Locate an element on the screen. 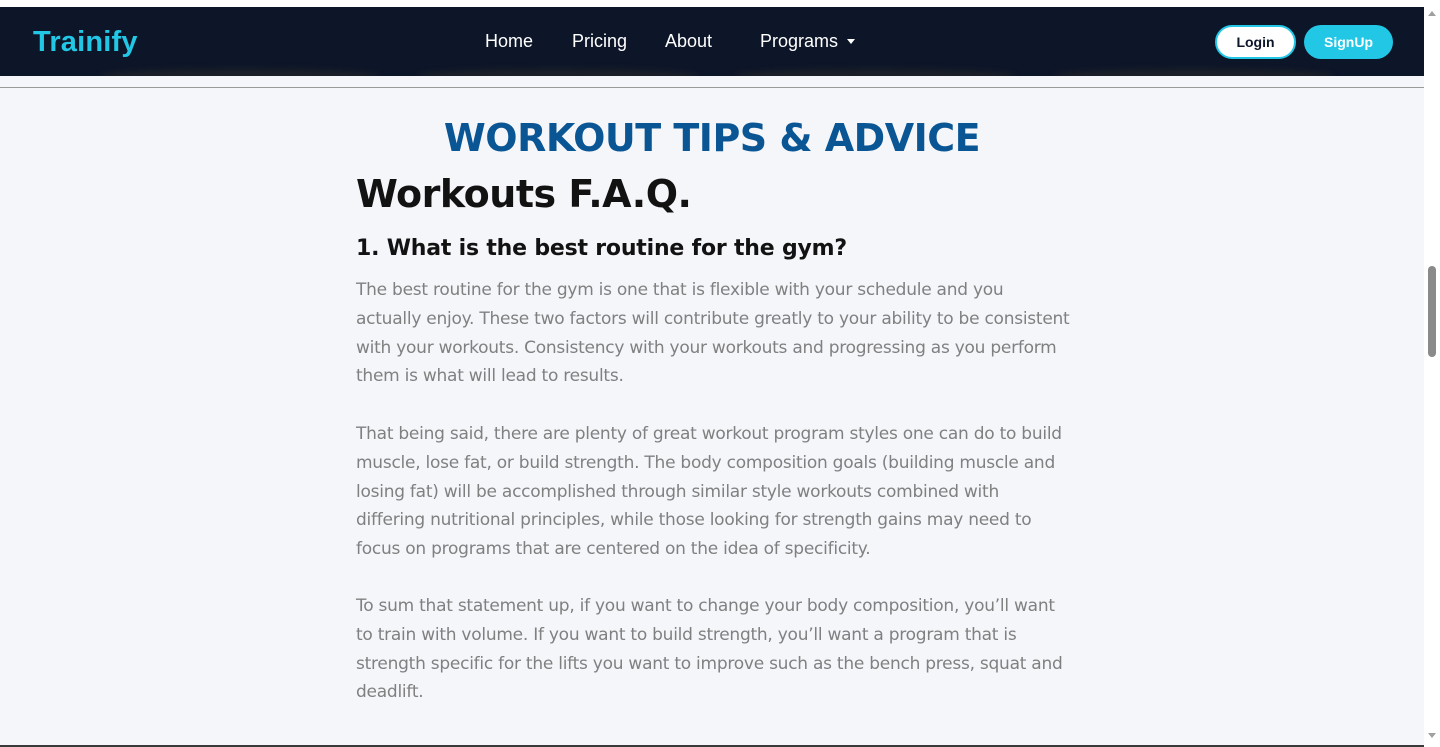 Image resolution: width=1440 pixels, height=747 pixels. scroll-up-arrow-icon is located at coordinates (1432, 13).